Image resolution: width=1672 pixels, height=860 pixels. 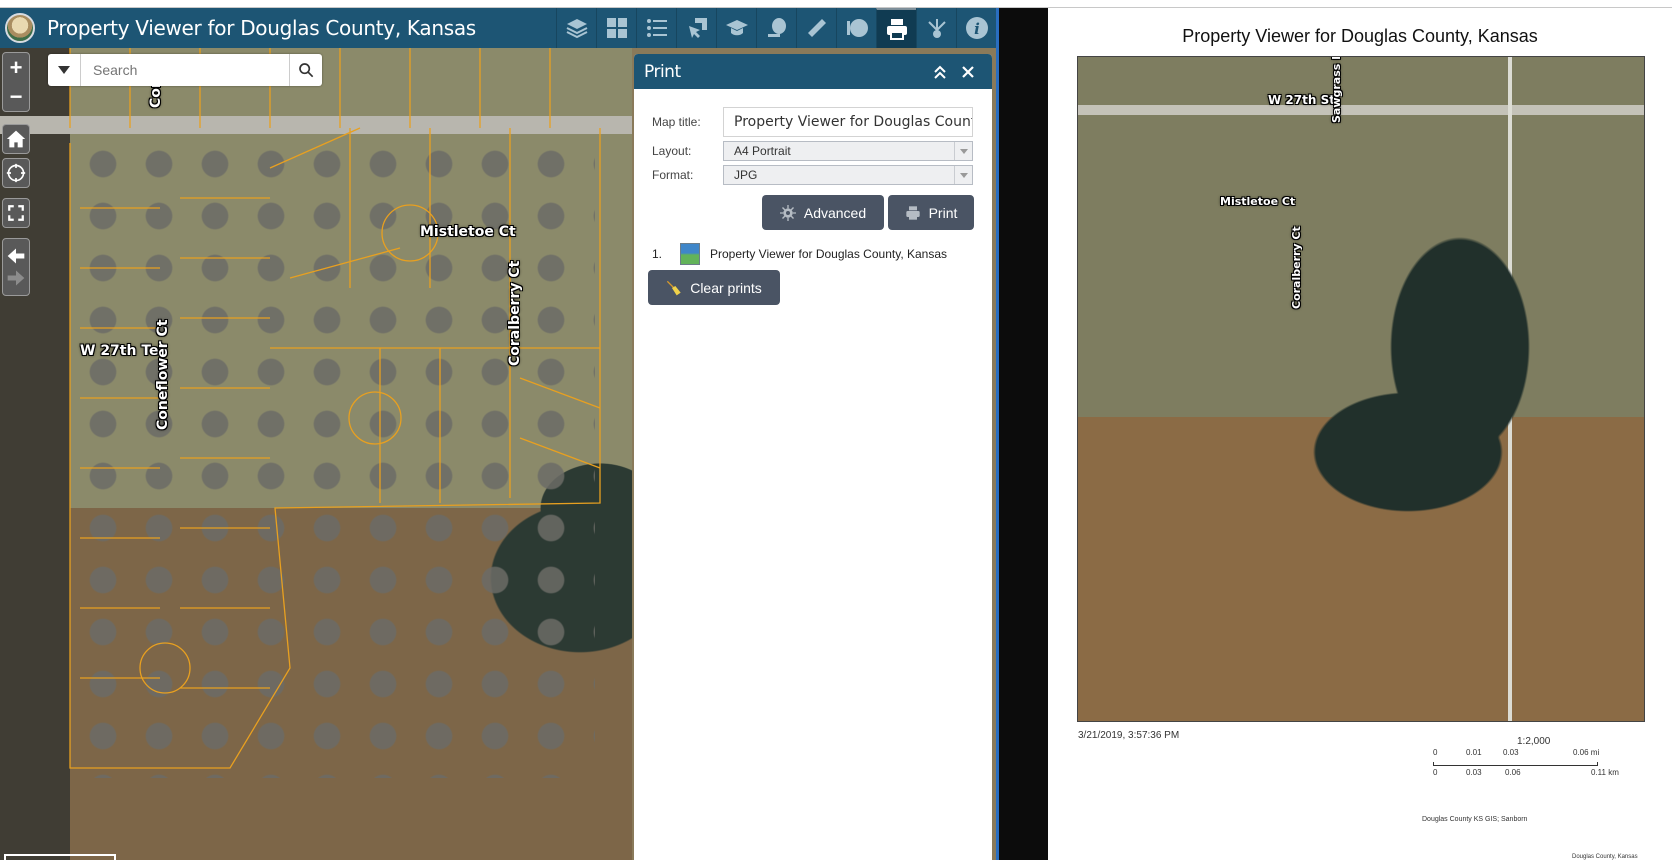 I want to click on search-button, so click(x=305, y=70).